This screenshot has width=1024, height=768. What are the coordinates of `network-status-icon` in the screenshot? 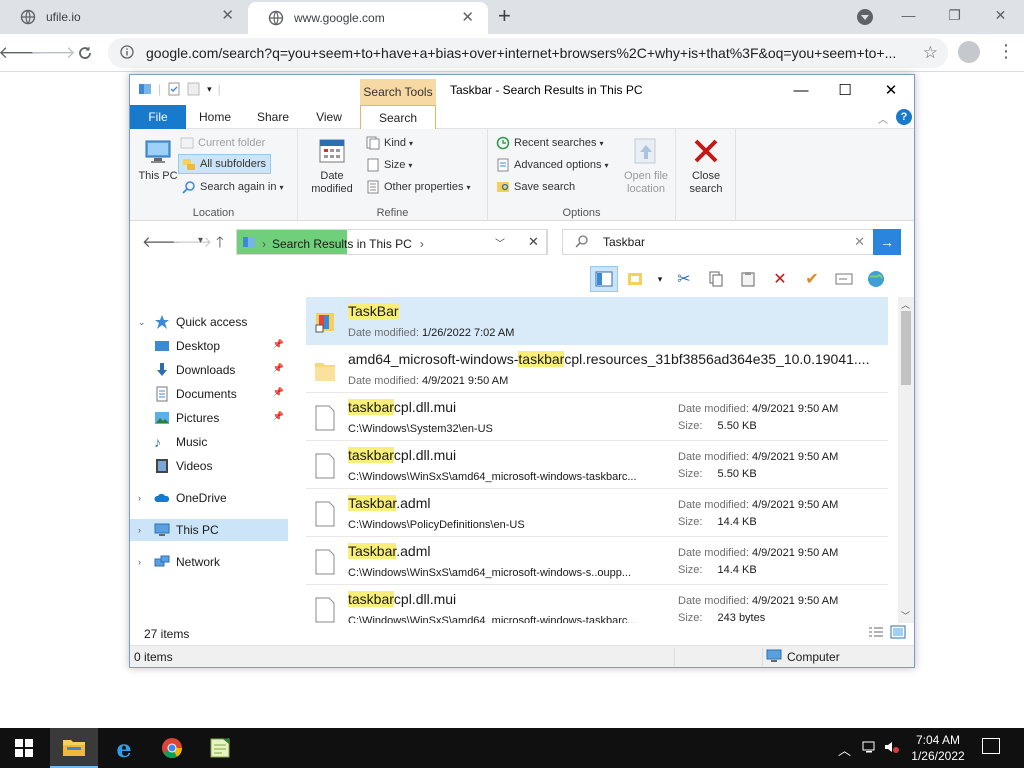 It's located at (870, 748).